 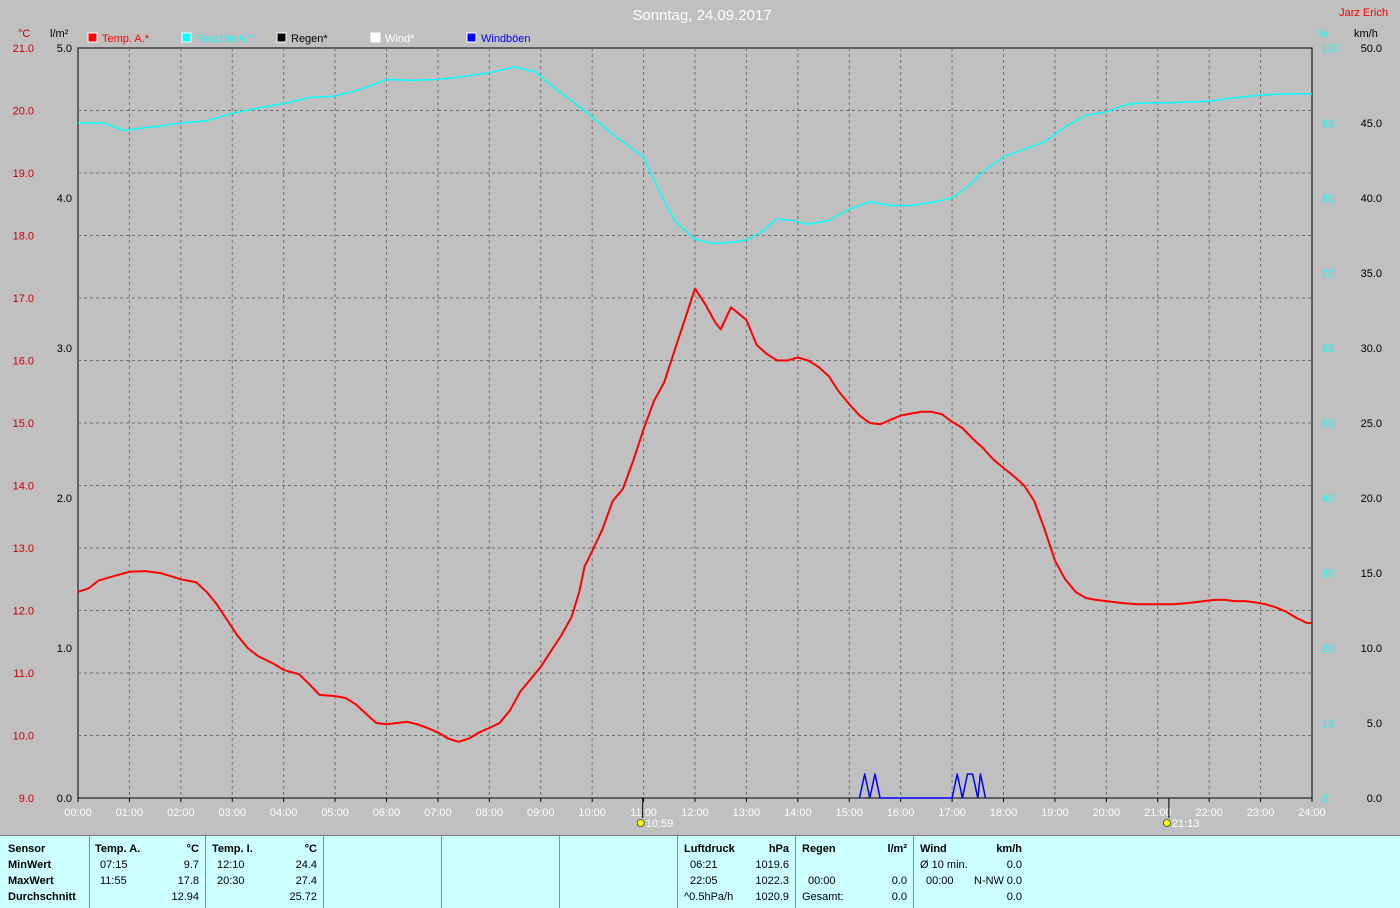 I want to click on wind-tick-label: 25.0, so click(x=1371, y=424).